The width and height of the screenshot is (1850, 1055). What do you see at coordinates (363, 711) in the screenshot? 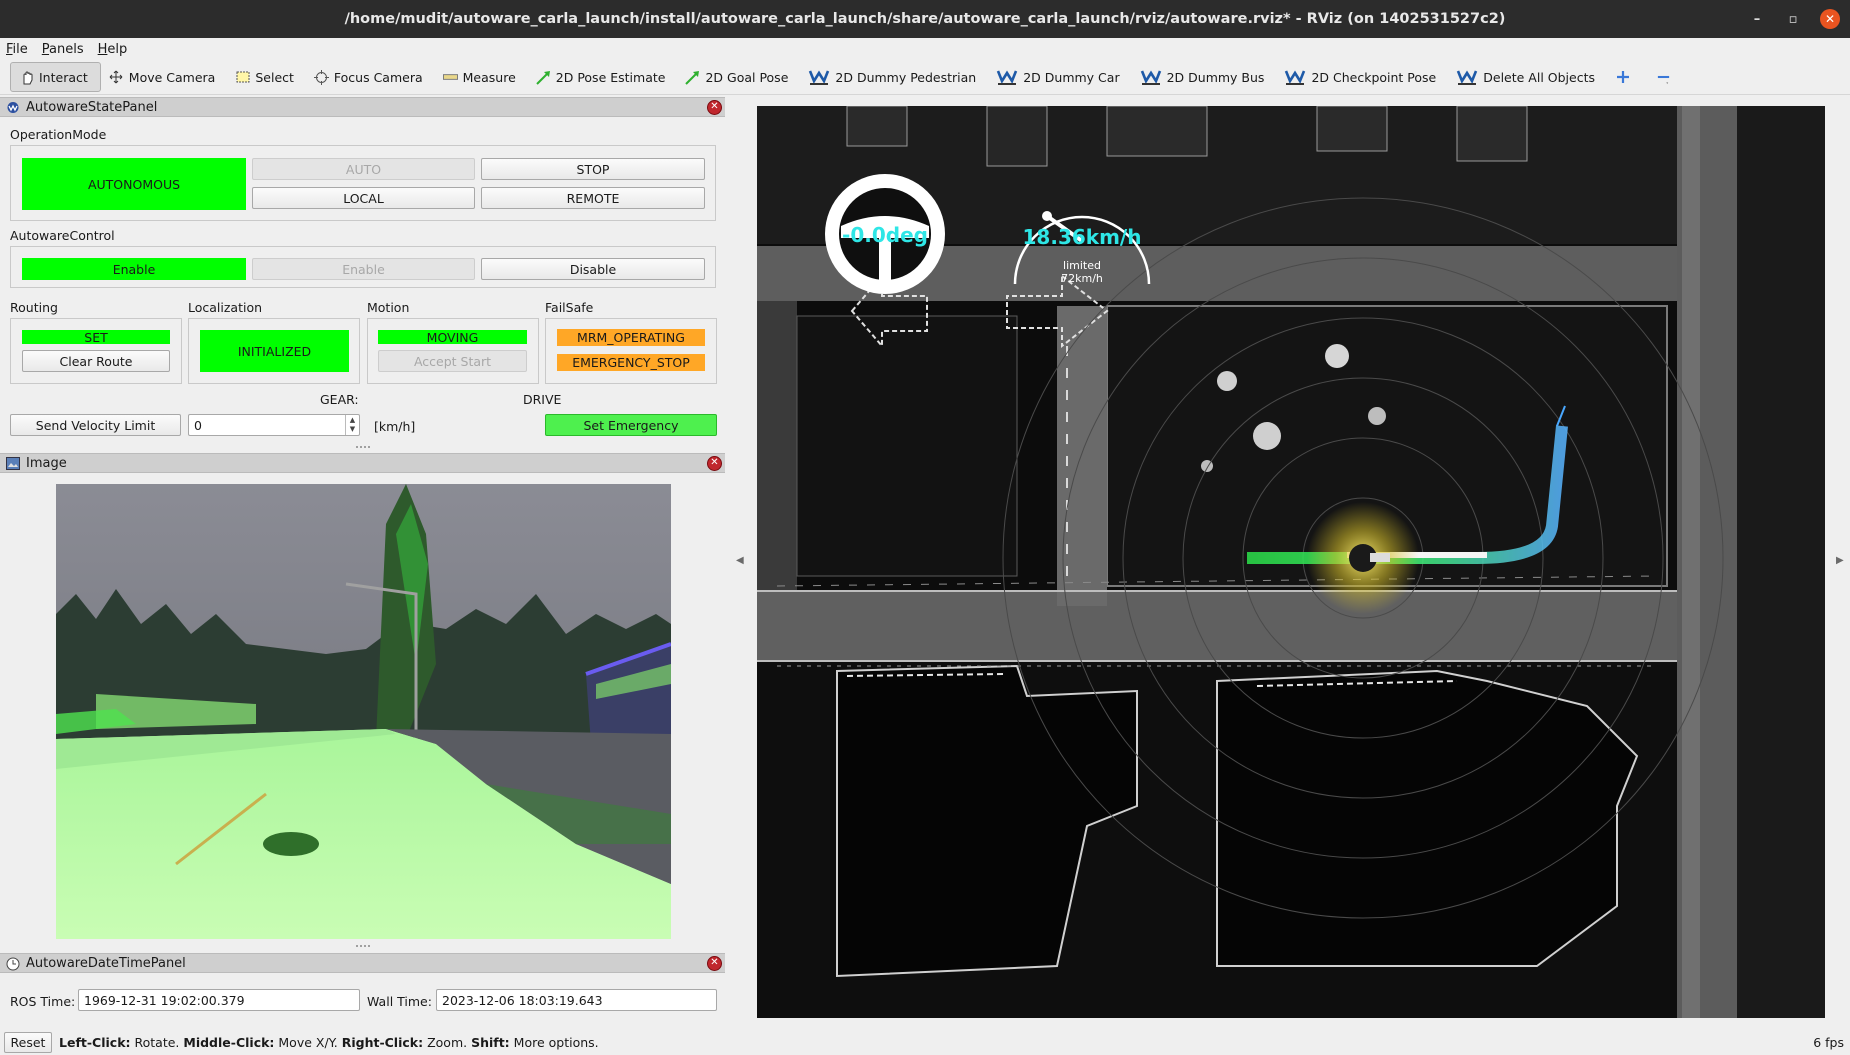
I see `camera-image` at bounding box center [363, 711].